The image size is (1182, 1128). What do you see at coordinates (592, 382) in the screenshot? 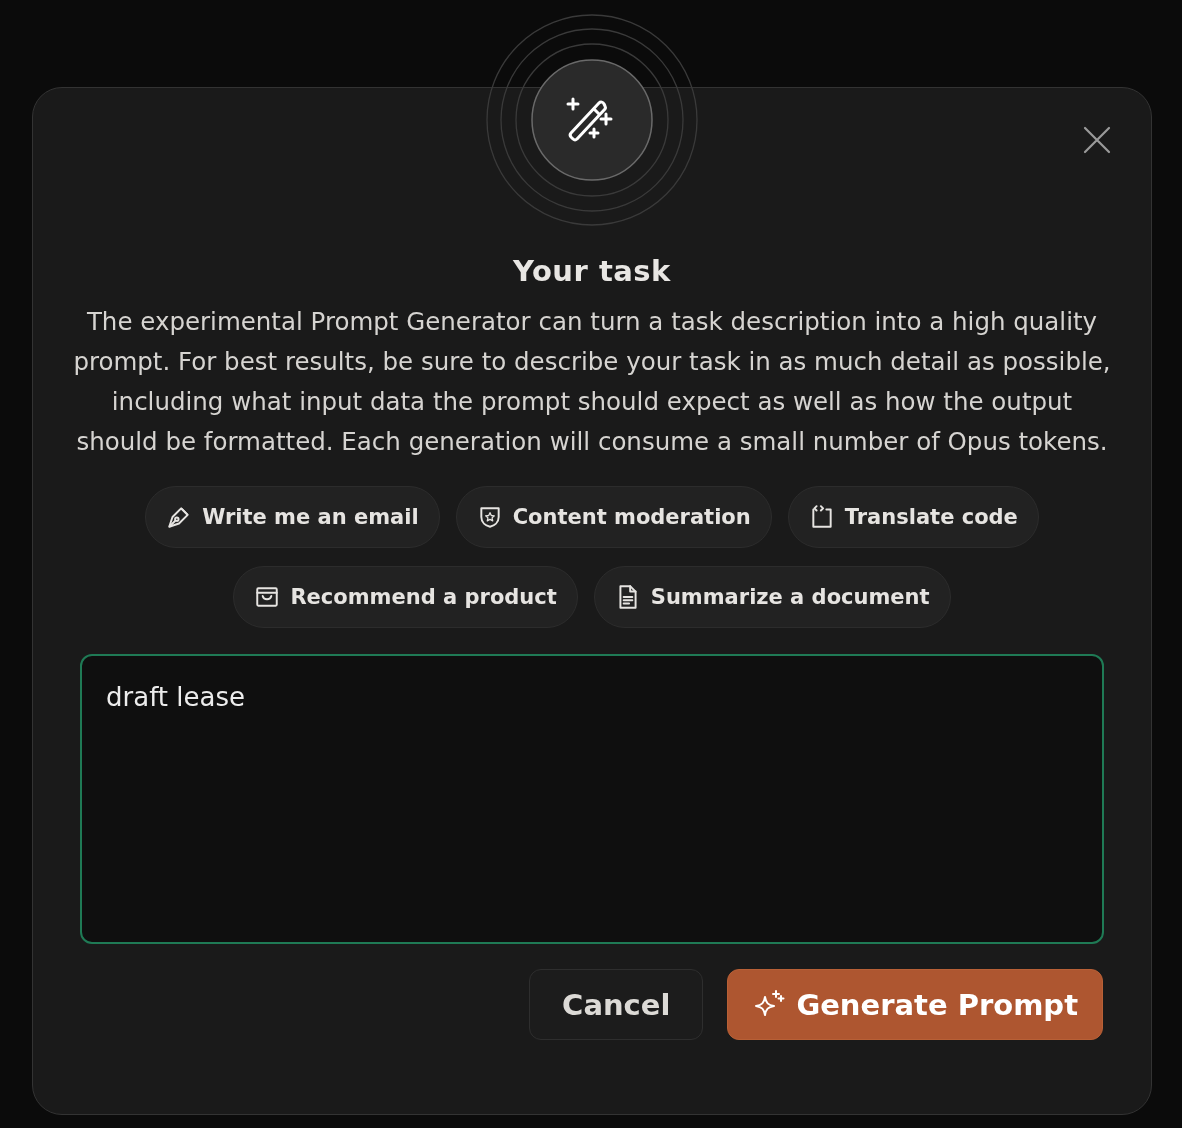
I see `description-text: The experimental Prompt Generator can turn a task description into a high quality prompt. For best results, be sure to describe your task in as much detail as possible, including what input data the prompt should expect as well as how the output should be formatted. Each generation will consume a small number of Opus tokens.` at bounding box center [592, 382].